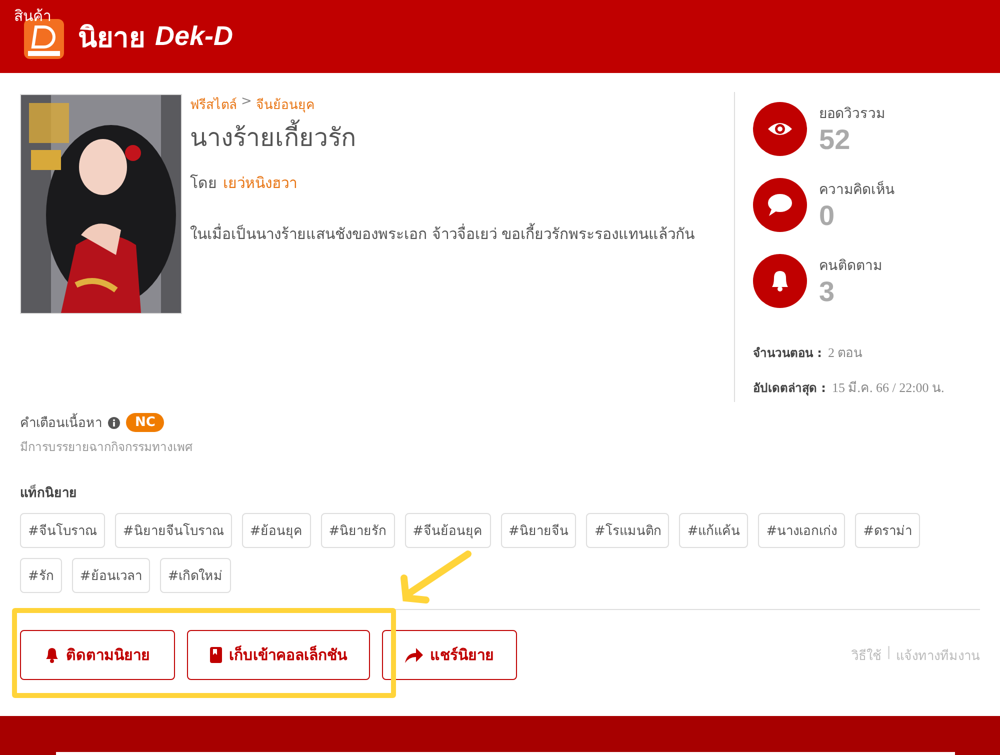  I want to click on stat-label: ยอดวิวรวม, so click(852, 114).